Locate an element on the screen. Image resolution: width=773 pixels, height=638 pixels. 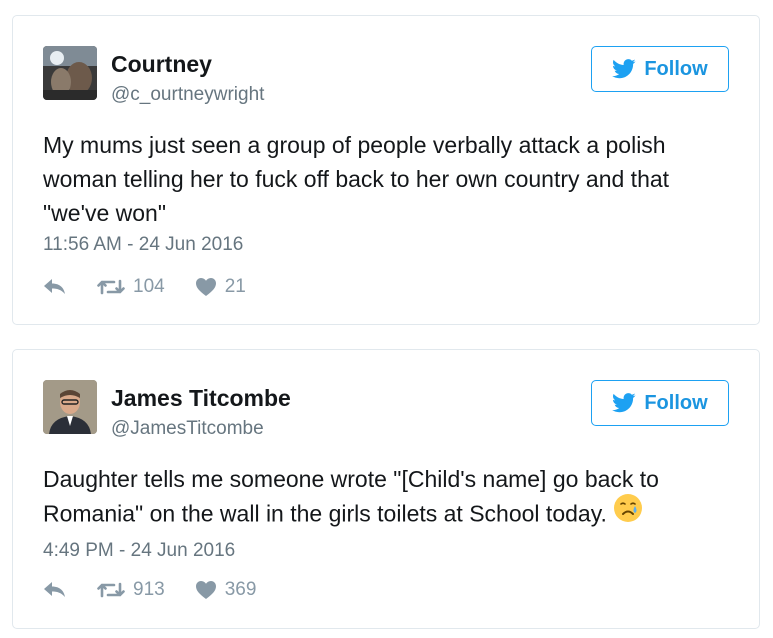
tweet-actions: 913 369 is located at coordinates (164, 590).